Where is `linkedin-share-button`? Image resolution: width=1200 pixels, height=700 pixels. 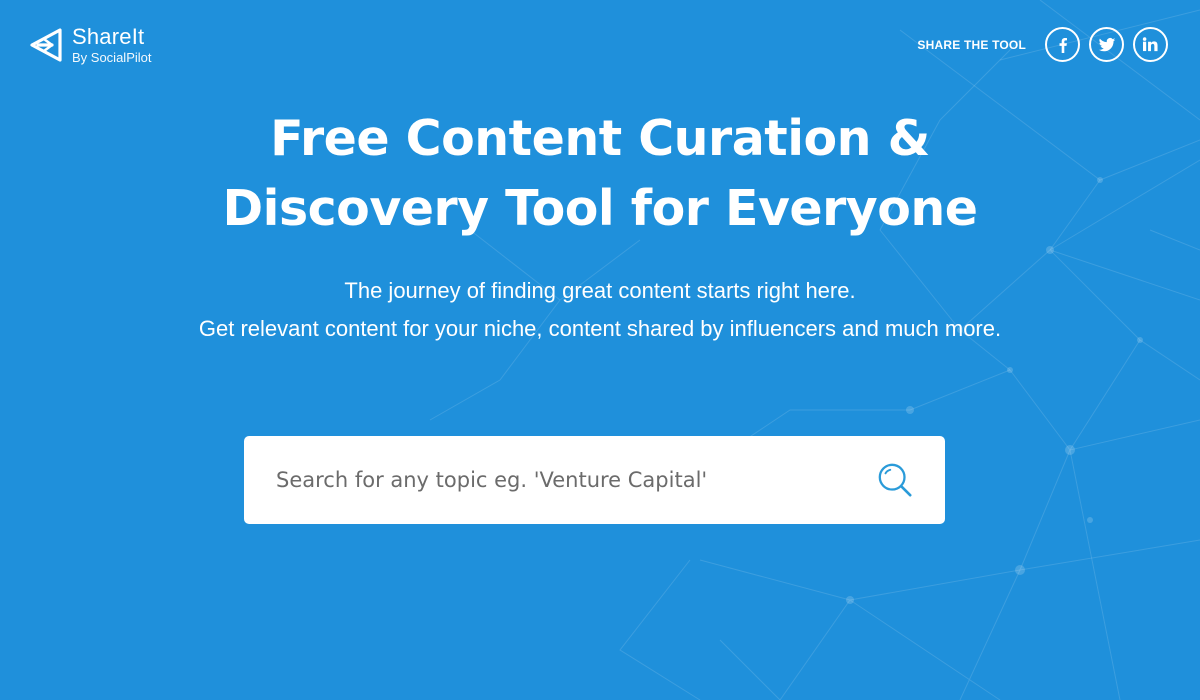
linkedin-share-button is located at coordinates (1150, 44).